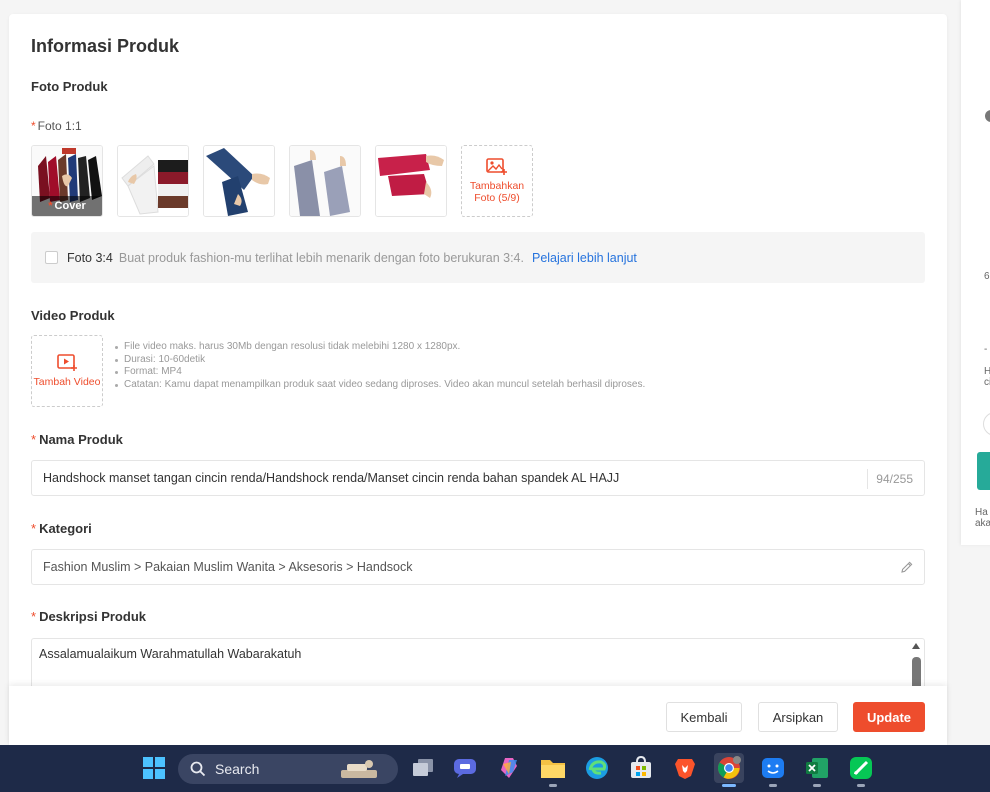 The height and width of the screenshot is (792, 990). I want to click on taskbar: Search, so click(495, 768).